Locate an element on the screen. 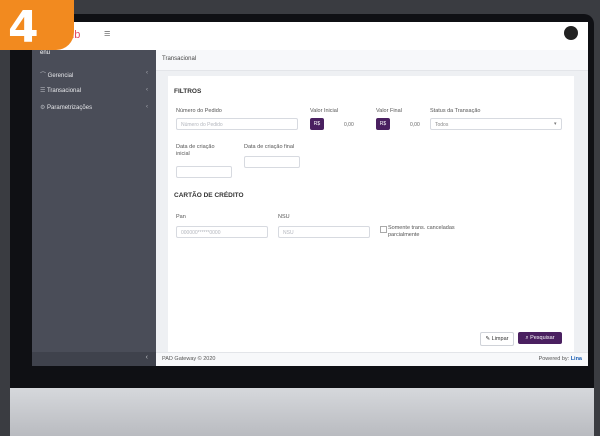  pedido-label: Número do Pedido is located at coordinates (199, 111).